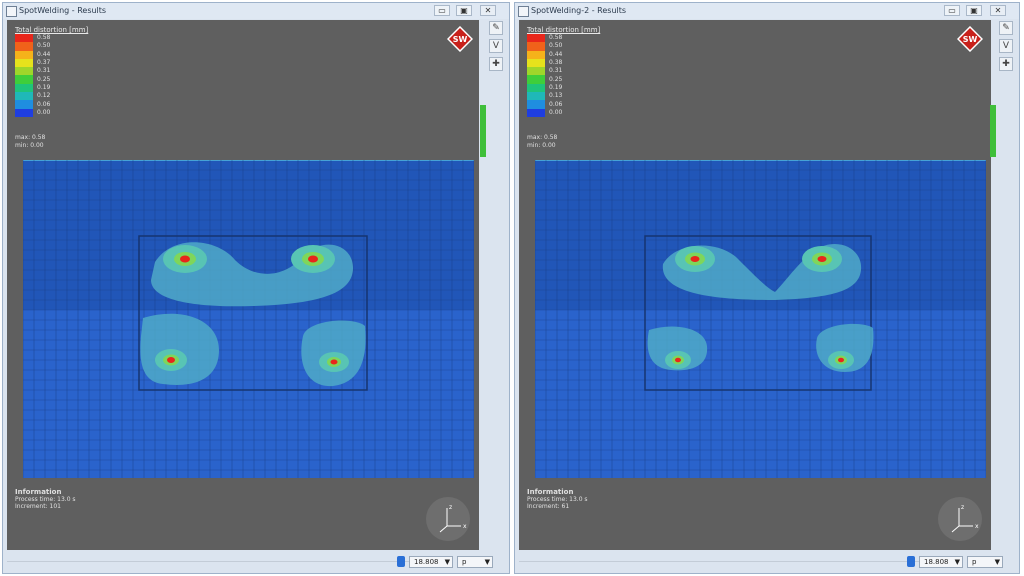 This screenshot has width=1024, height=576. What do you see at coordinates (44, 112) in the screenshot?
I see `legend-value: 0.00` at bounding box center [44, 112].